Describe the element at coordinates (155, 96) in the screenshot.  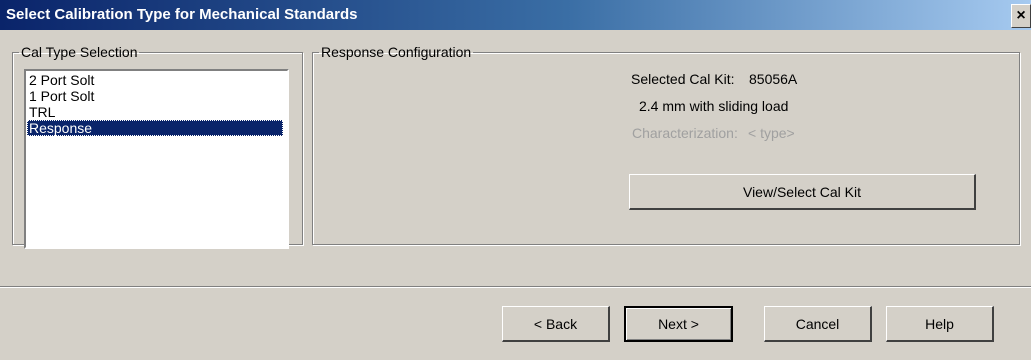
I see `cal-type-item-1-port-solt: 1 Port Solt` at that location.